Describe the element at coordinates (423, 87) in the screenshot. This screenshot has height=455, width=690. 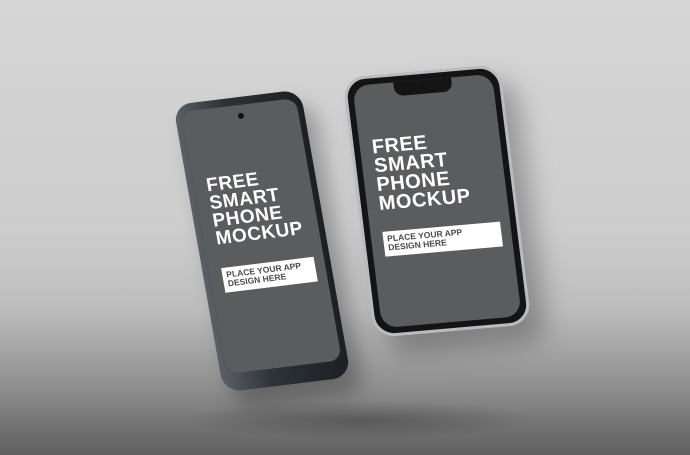
I see `notch-icon` at that location.